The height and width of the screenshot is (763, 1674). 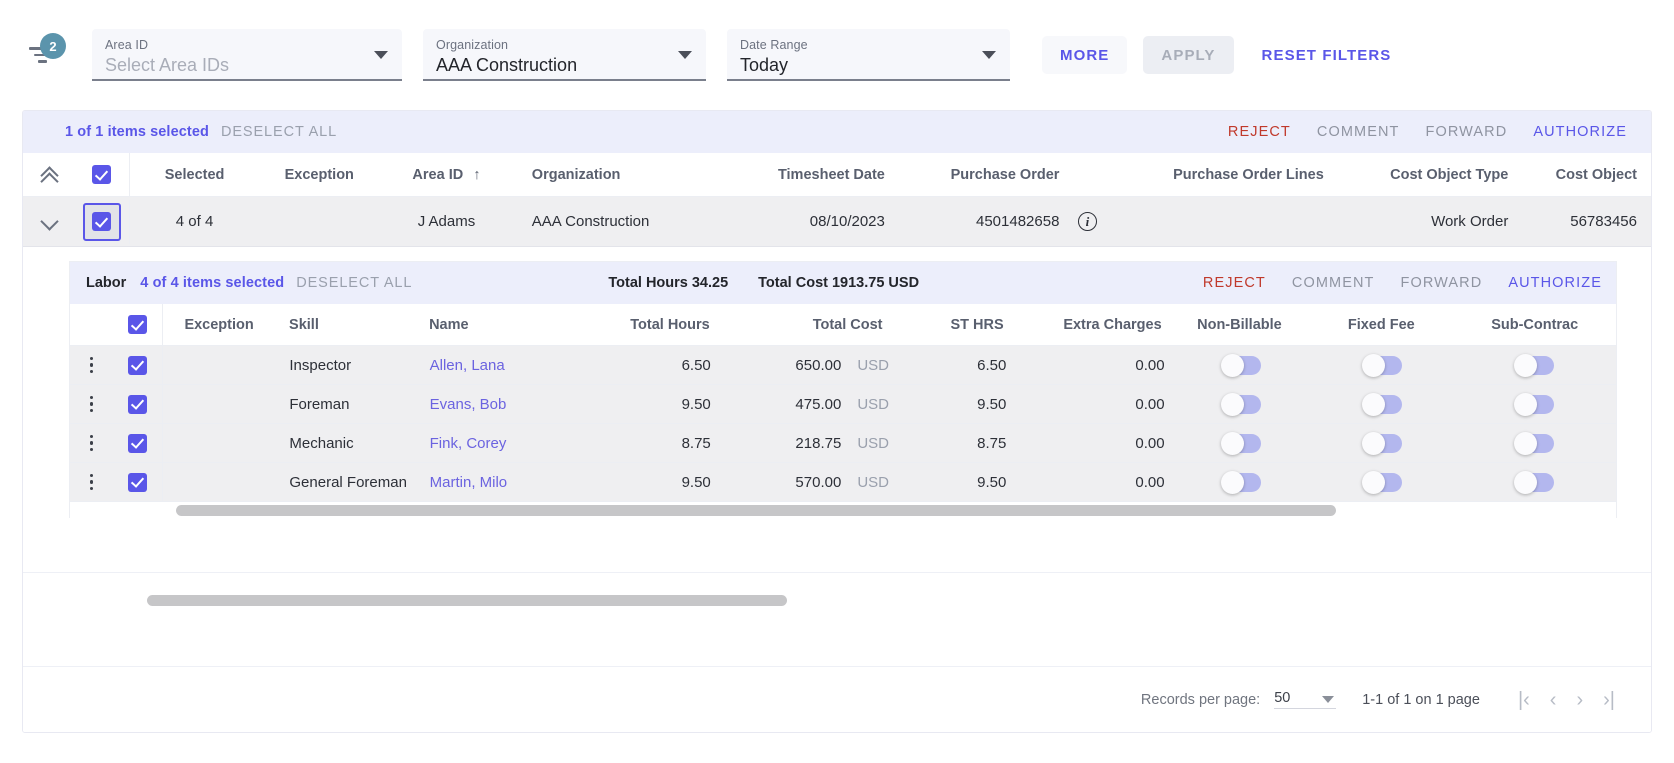 What do you see at coordinates (345, 325) in the screenshot?
I see `labor-header-skill: Skill` at bounding box center [345, 325].